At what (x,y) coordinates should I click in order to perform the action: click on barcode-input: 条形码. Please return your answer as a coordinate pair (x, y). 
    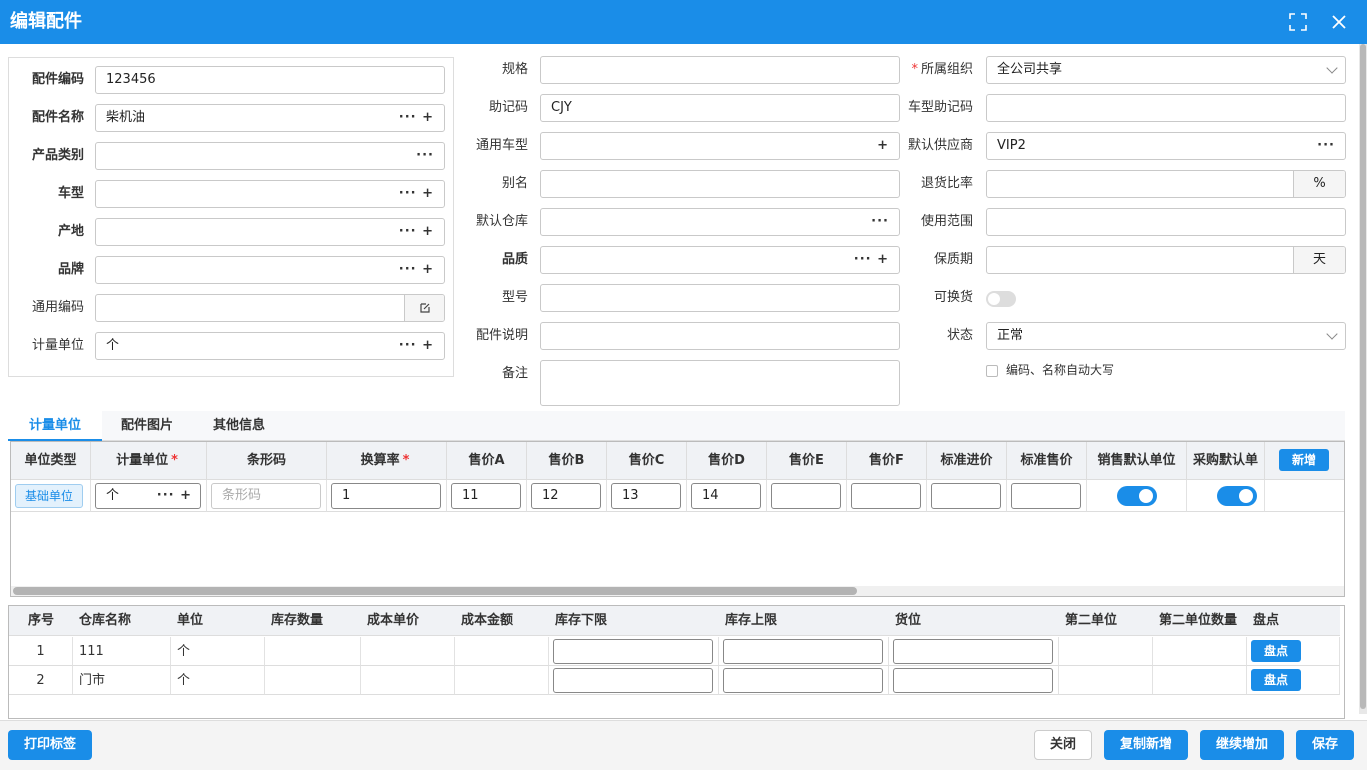
    Looking at the image, I should click on (266, 496).